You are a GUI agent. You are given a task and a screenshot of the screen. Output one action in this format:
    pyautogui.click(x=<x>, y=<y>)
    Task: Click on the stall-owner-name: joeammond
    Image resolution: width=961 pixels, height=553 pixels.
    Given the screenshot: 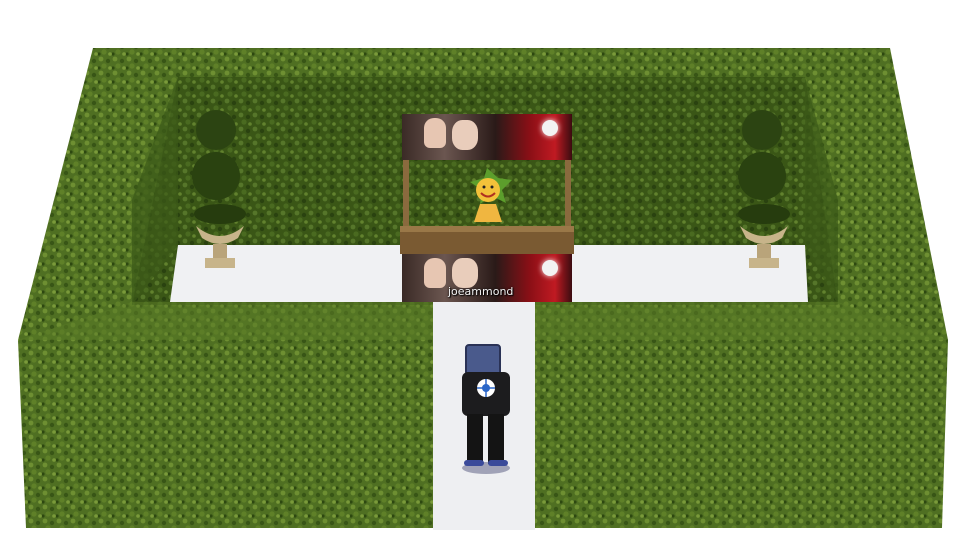 What is the action you would take?
    pyautogui.click(x=481, y=291)
    